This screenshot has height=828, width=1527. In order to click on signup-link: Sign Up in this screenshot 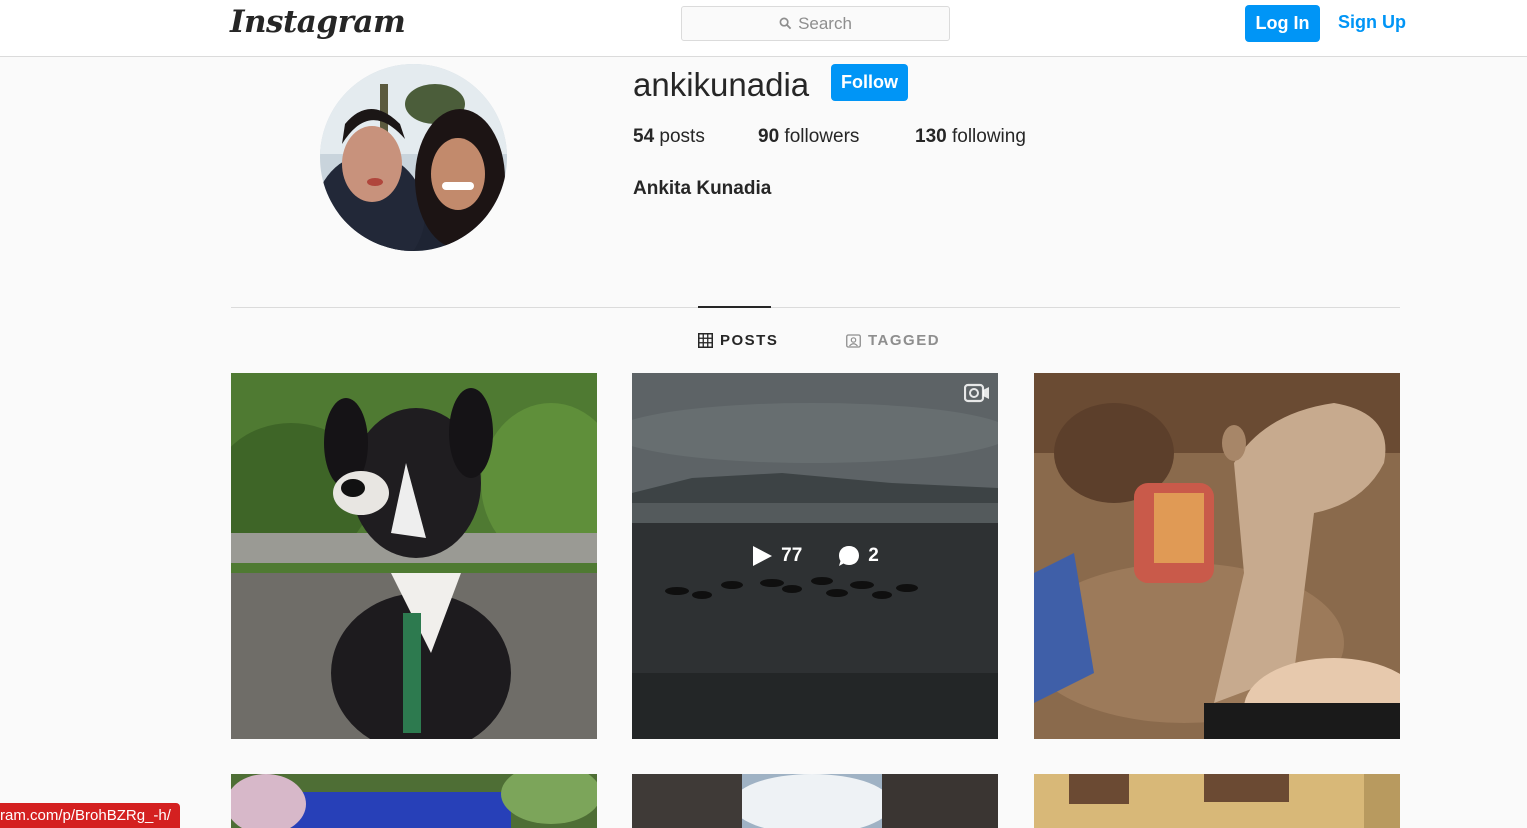, I will do `click(1372, 22)`.